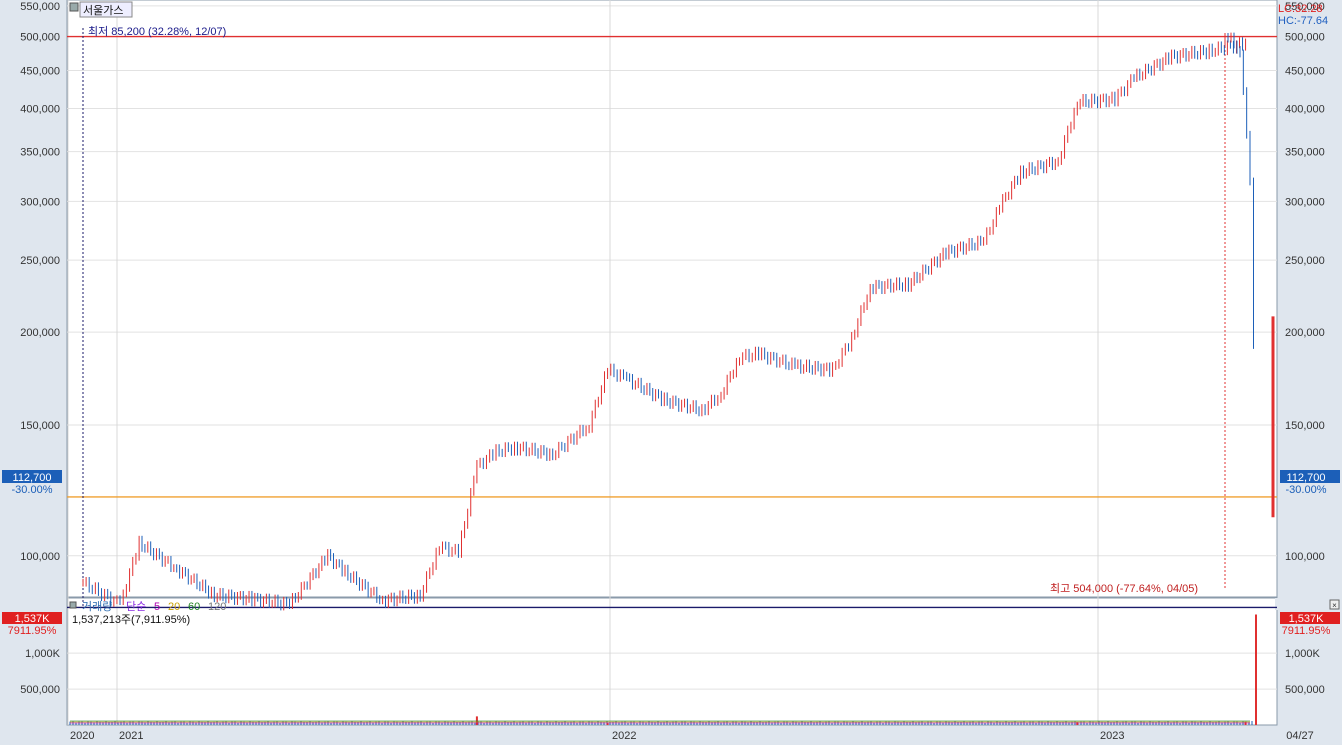  What do you see at coordinates (174, 607) in the screenshot?
I see `ma-legend-20: 20` at bounding box center [174, 607].